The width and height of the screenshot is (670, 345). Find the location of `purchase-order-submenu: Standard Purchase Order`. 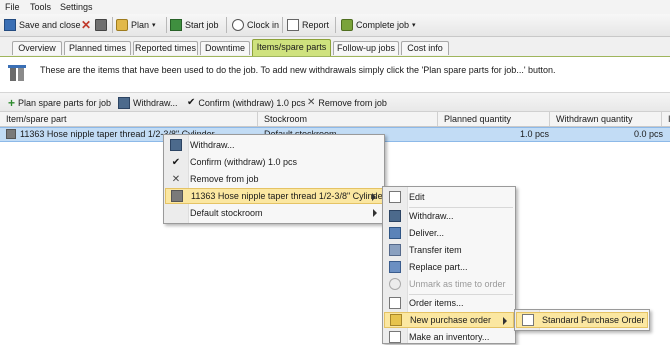

purchase-order-submenu: Standard Purchase Order is located at coordinates (582, 320).